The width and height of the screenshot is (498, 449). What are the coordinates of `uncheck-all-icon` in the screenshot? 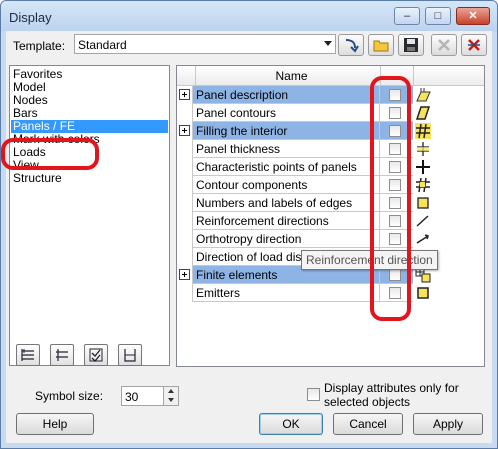 It's located at (130, 355).